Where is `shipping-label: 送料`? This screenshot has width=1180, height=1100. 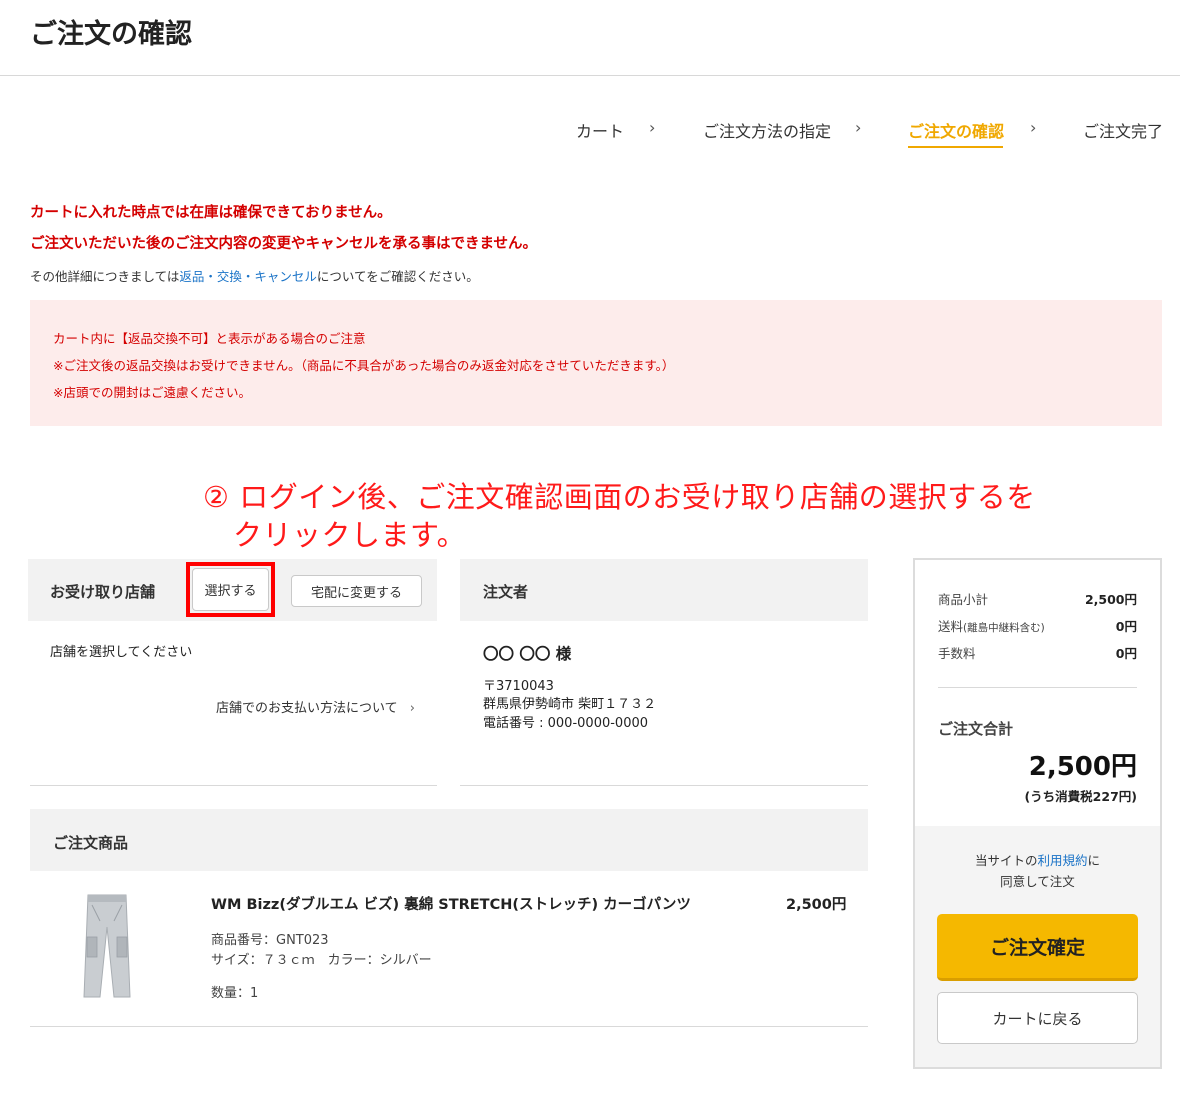
shipping-label: 送料 is located at coordinates (951, 626).